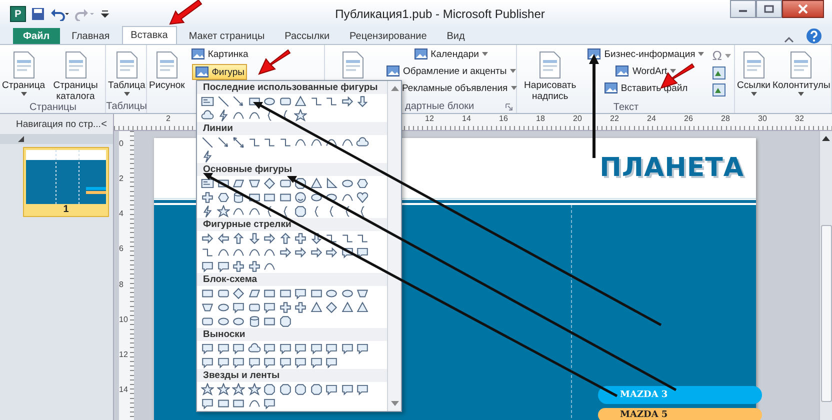 The image size is (832, 420). I want to click on page-heading: ПЛАНЕТА, so click(672, 168).